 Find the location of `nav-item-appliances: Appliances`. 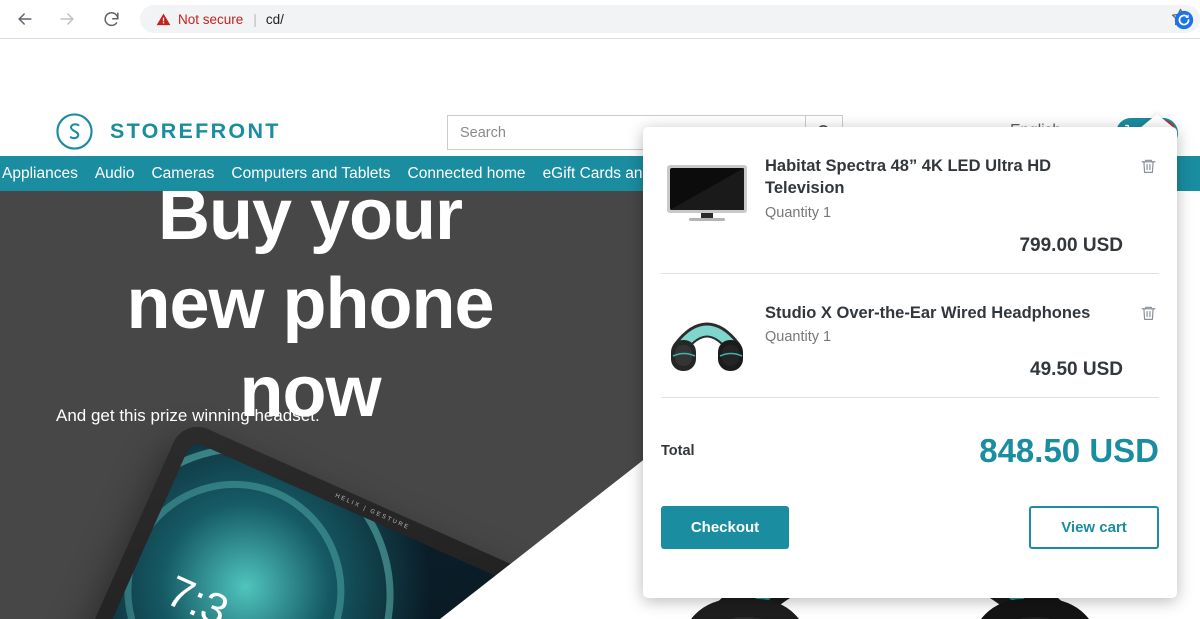

nav-item-appliances: Appliances is located at coordinates (40, 174).